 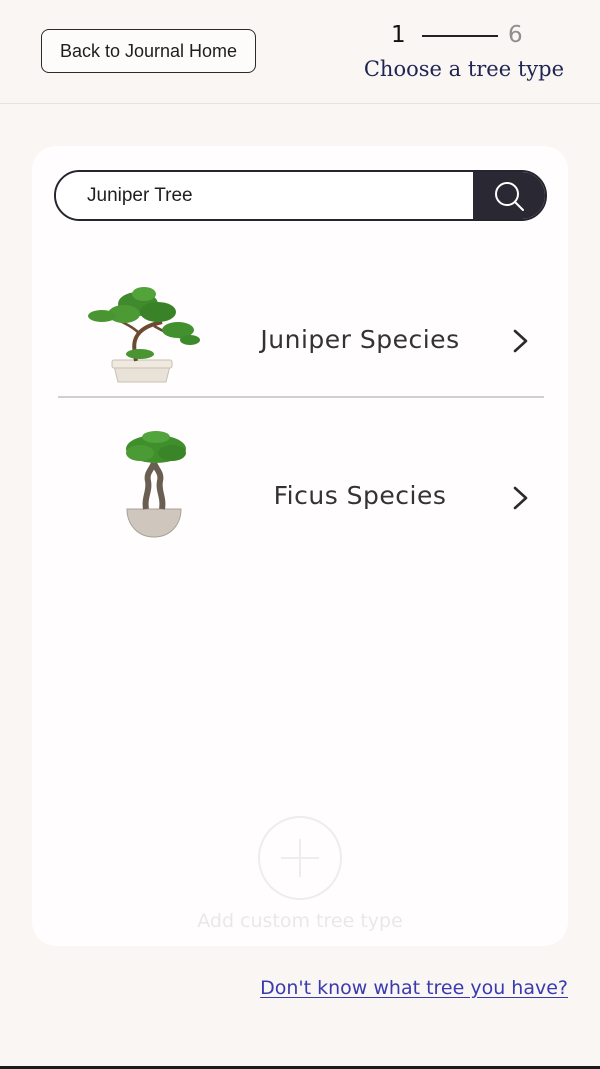 I want to click on search-button, so click(x=509, y=195).